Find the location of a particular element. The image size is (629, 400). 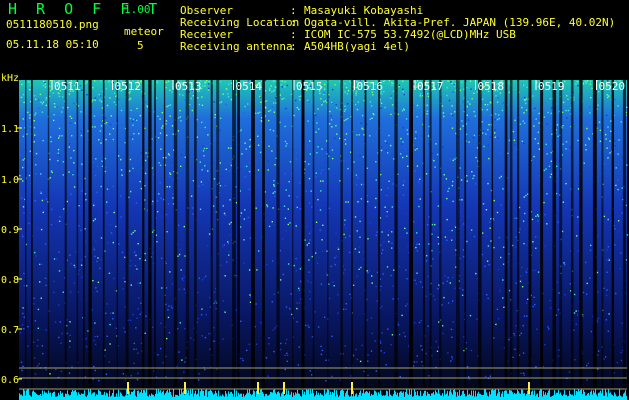

time-tick-label: 0513 is located at coordinates (188, 86).